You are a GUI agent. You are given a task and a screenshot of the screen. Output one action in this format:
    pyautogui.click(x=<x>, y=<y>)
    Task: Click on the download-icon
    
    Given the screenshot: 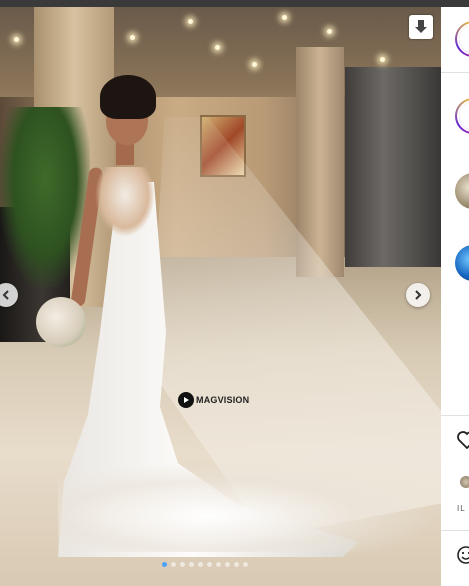 What is the action you would take?
    pyautogui.click(x=421, y=26)
    